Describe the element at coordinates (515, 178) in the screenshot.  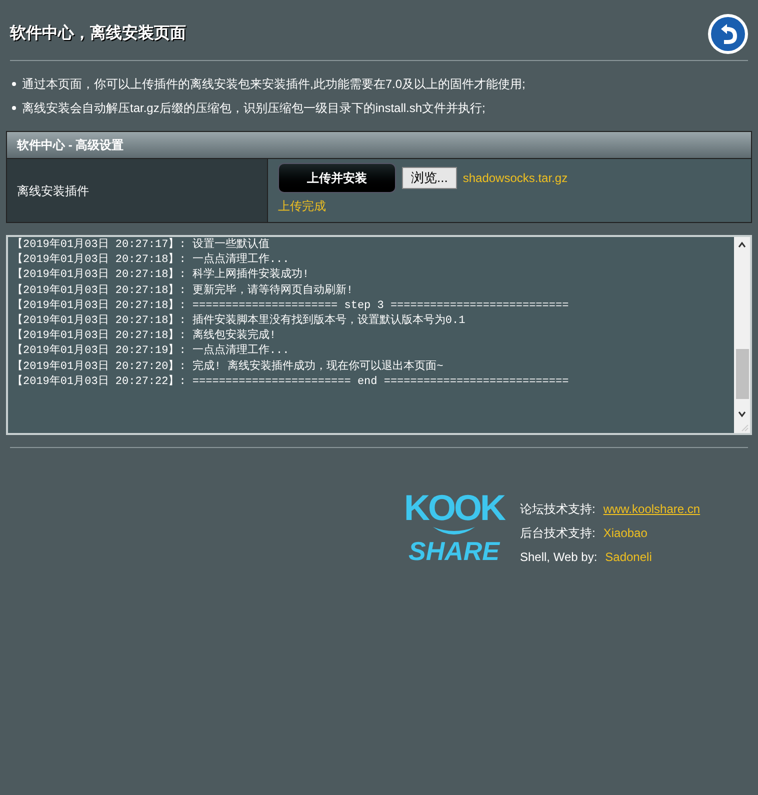
I see `file-name: shadowsocks.tar.gz` at that location.